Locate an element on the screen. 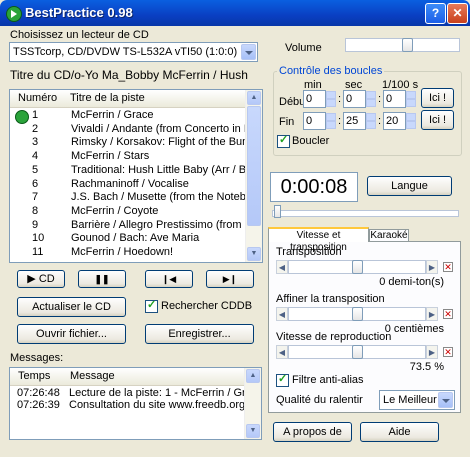 The width and height of the screenshot is (470, 457). col-msg-header: Message is located at coordinates (92, 376).